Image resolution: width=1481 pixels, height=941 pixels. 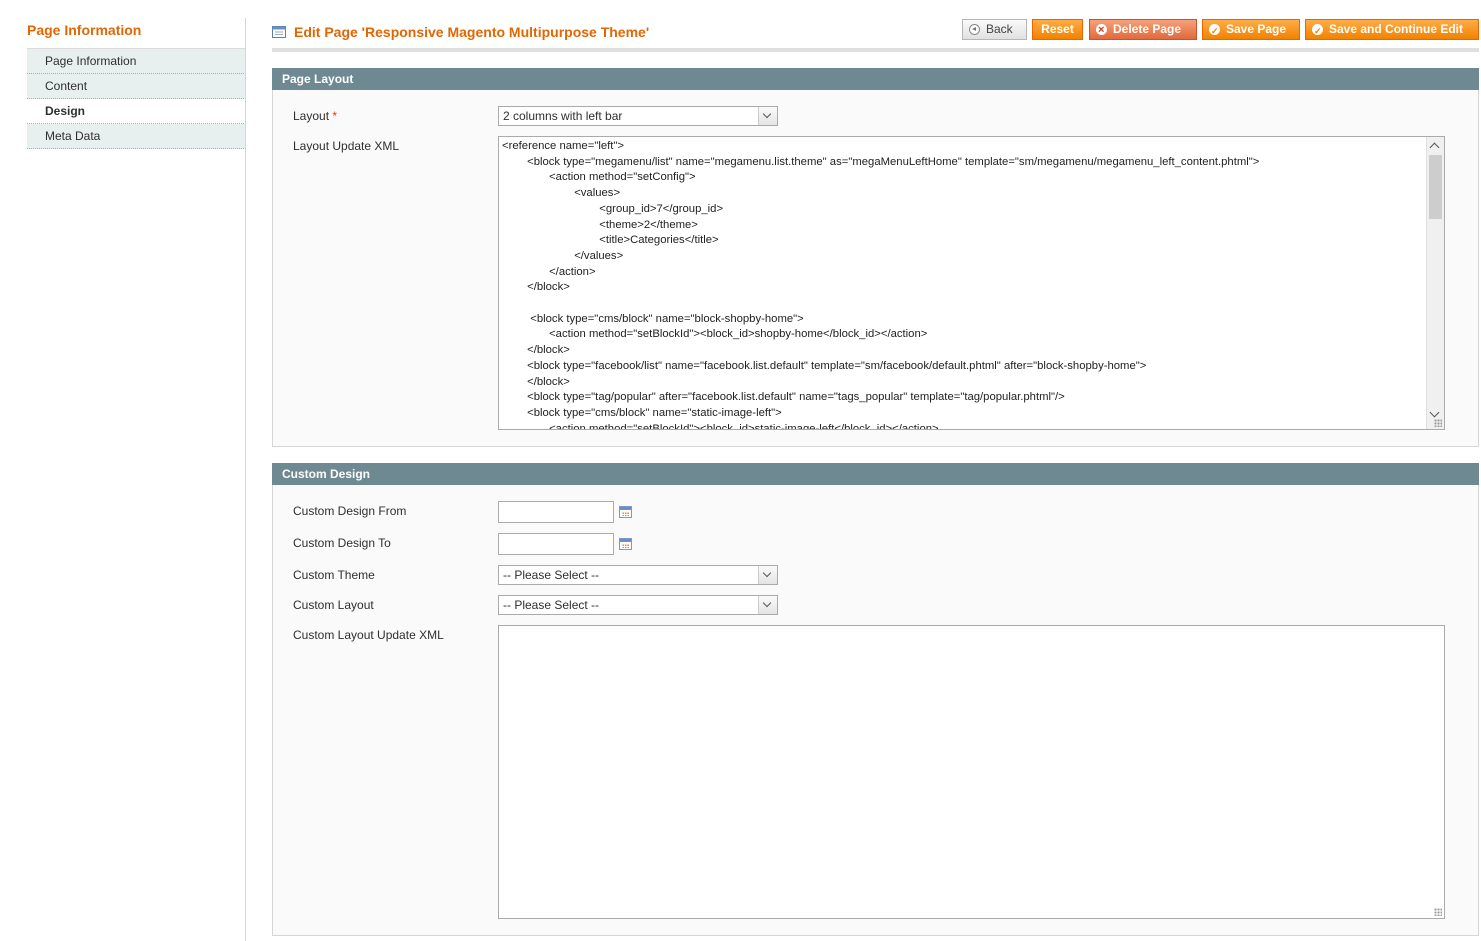 What do you see at coordinates (551, 605) in the screenshot?
I see `custom-layout-value: -- Please Select --` at bounding box center [551, 605].